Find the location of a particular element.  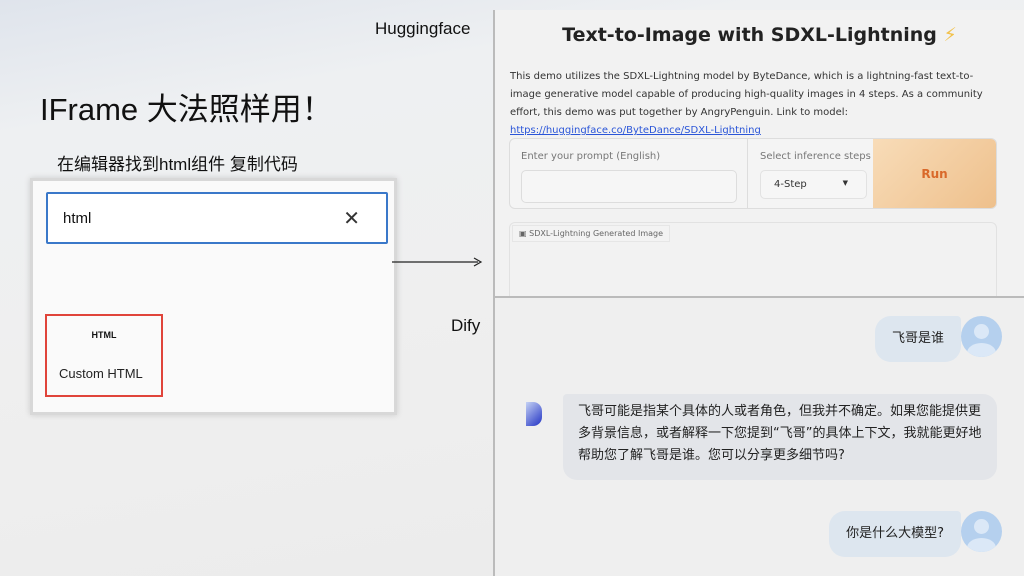

chevron-down-icon: ▼ is located at coordinates (845, 183).